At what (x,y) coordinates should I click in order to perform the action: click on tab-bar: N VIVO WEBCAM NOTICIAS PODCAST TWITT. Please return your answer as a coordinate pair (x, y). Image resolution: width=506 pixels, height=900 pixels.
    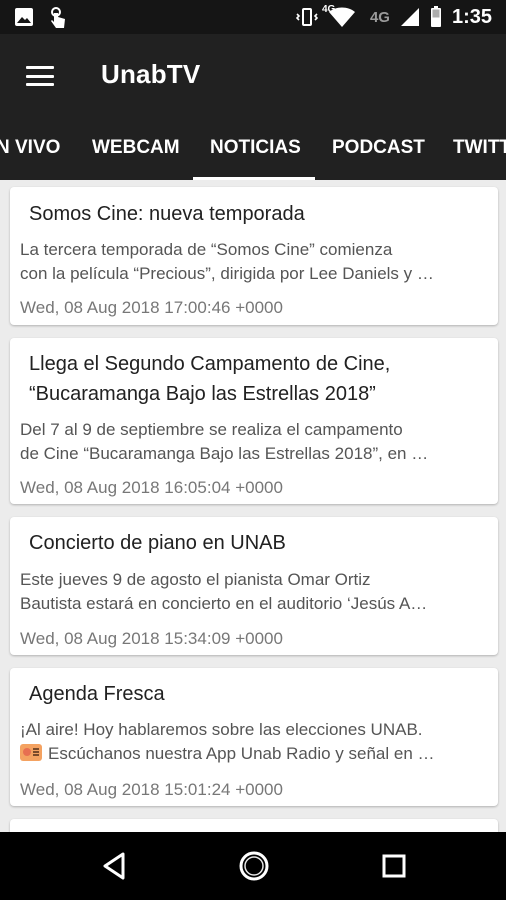
    Looking at the image, I should click on (253, 153).